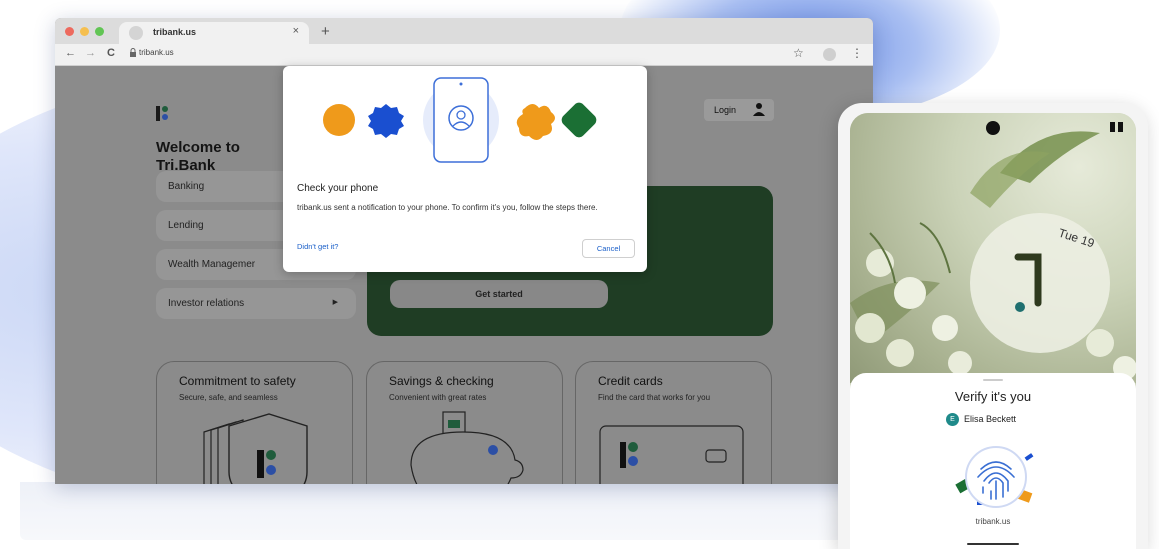 The image size is (1159, 549). I want to click on logo-dot-blue, so click(165, 117).